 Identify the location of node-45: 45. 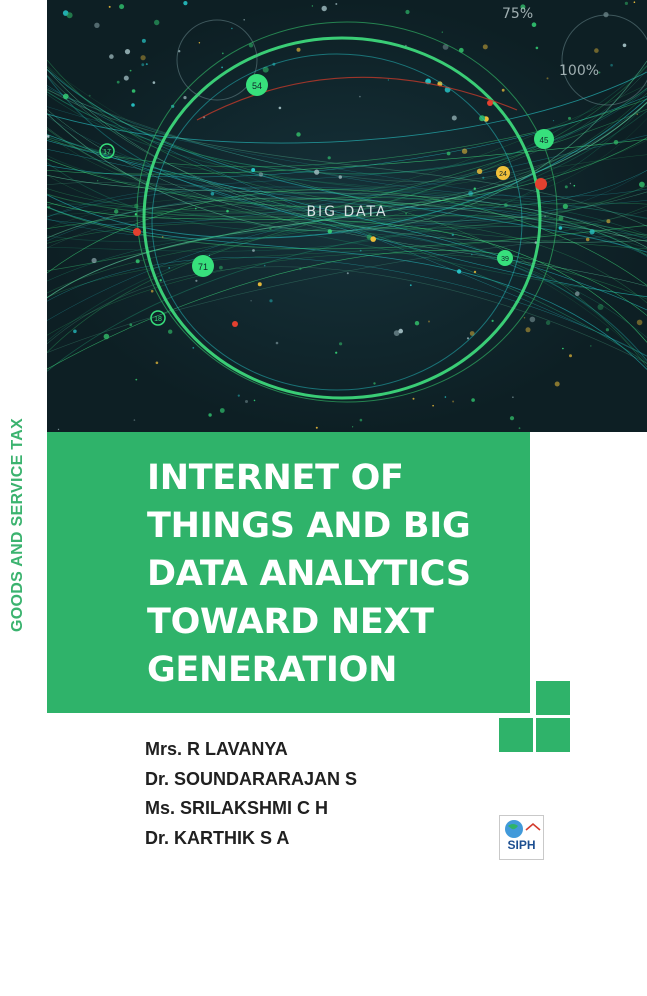
(544, 139).